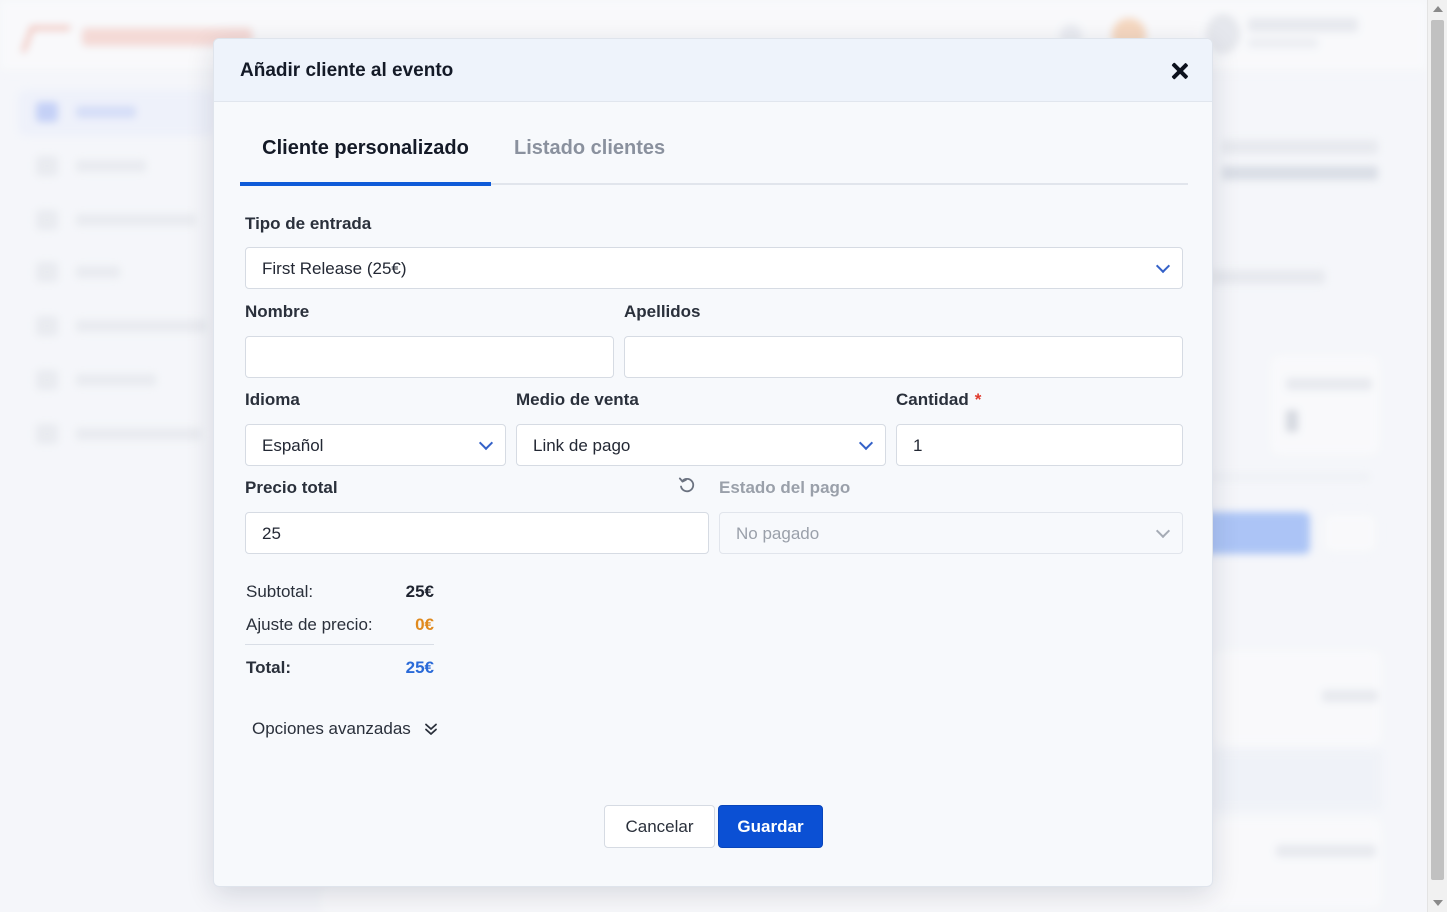  I want to click on quantity-input: 1, so click(1039, 445).